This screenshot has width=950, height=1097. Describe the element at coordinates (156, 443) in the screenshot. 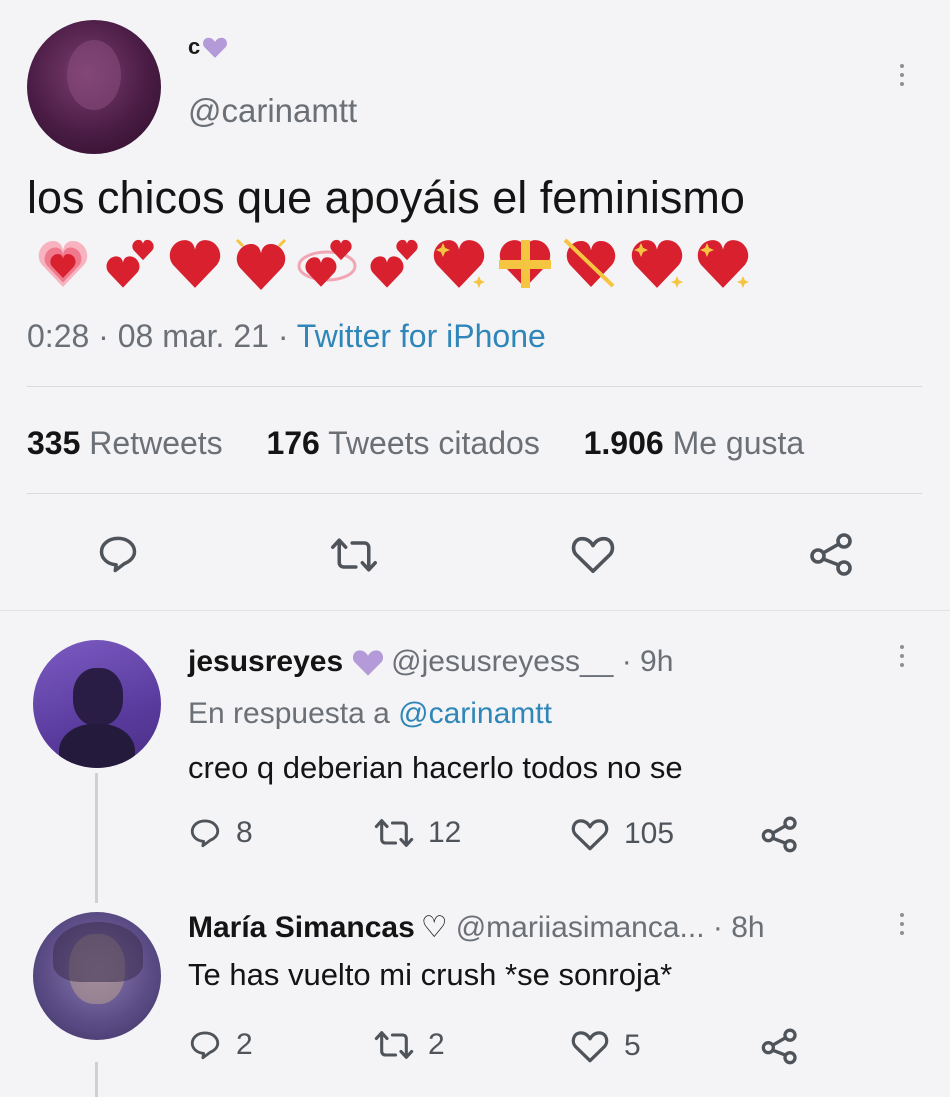

I see `retweets-label: Retweets` at that location.